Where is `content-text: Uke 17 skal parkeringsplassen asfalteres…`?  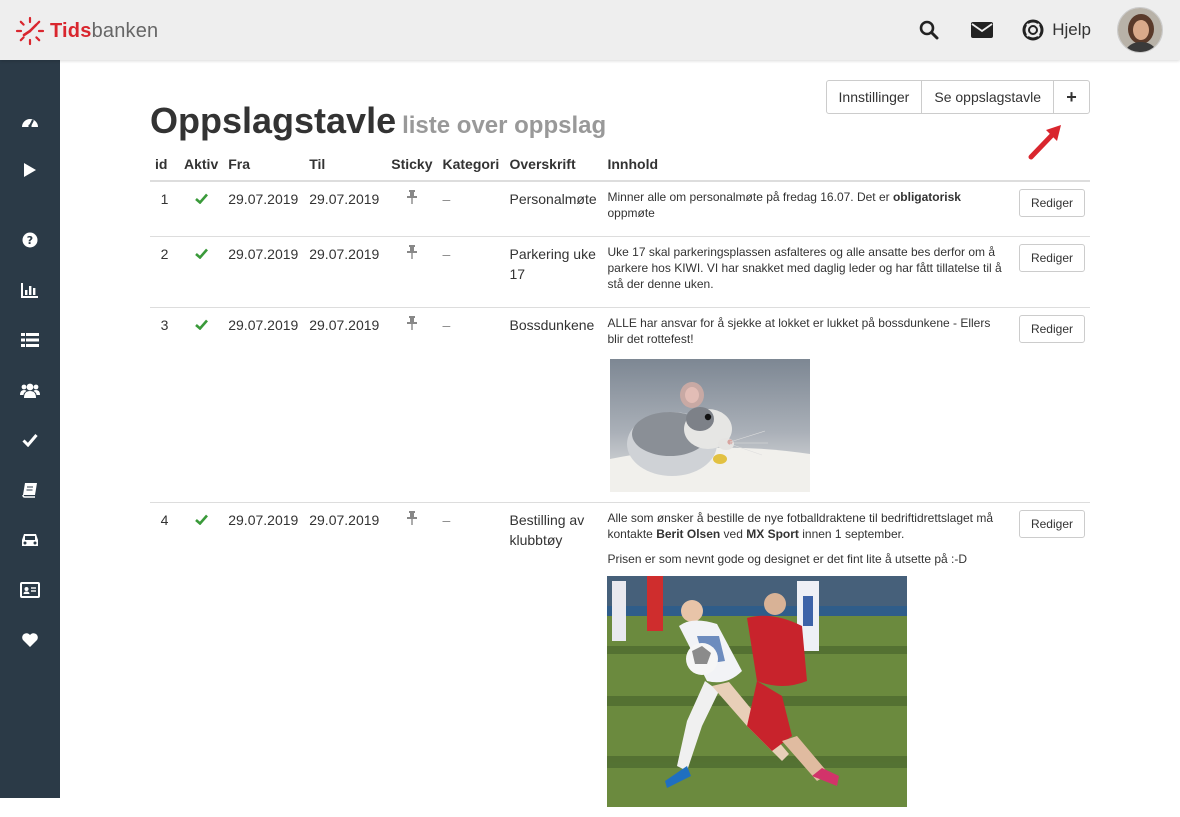 content-text: Uke 17 skal parkeringsplassen asfalteres… is located at coordinates (807, 268).